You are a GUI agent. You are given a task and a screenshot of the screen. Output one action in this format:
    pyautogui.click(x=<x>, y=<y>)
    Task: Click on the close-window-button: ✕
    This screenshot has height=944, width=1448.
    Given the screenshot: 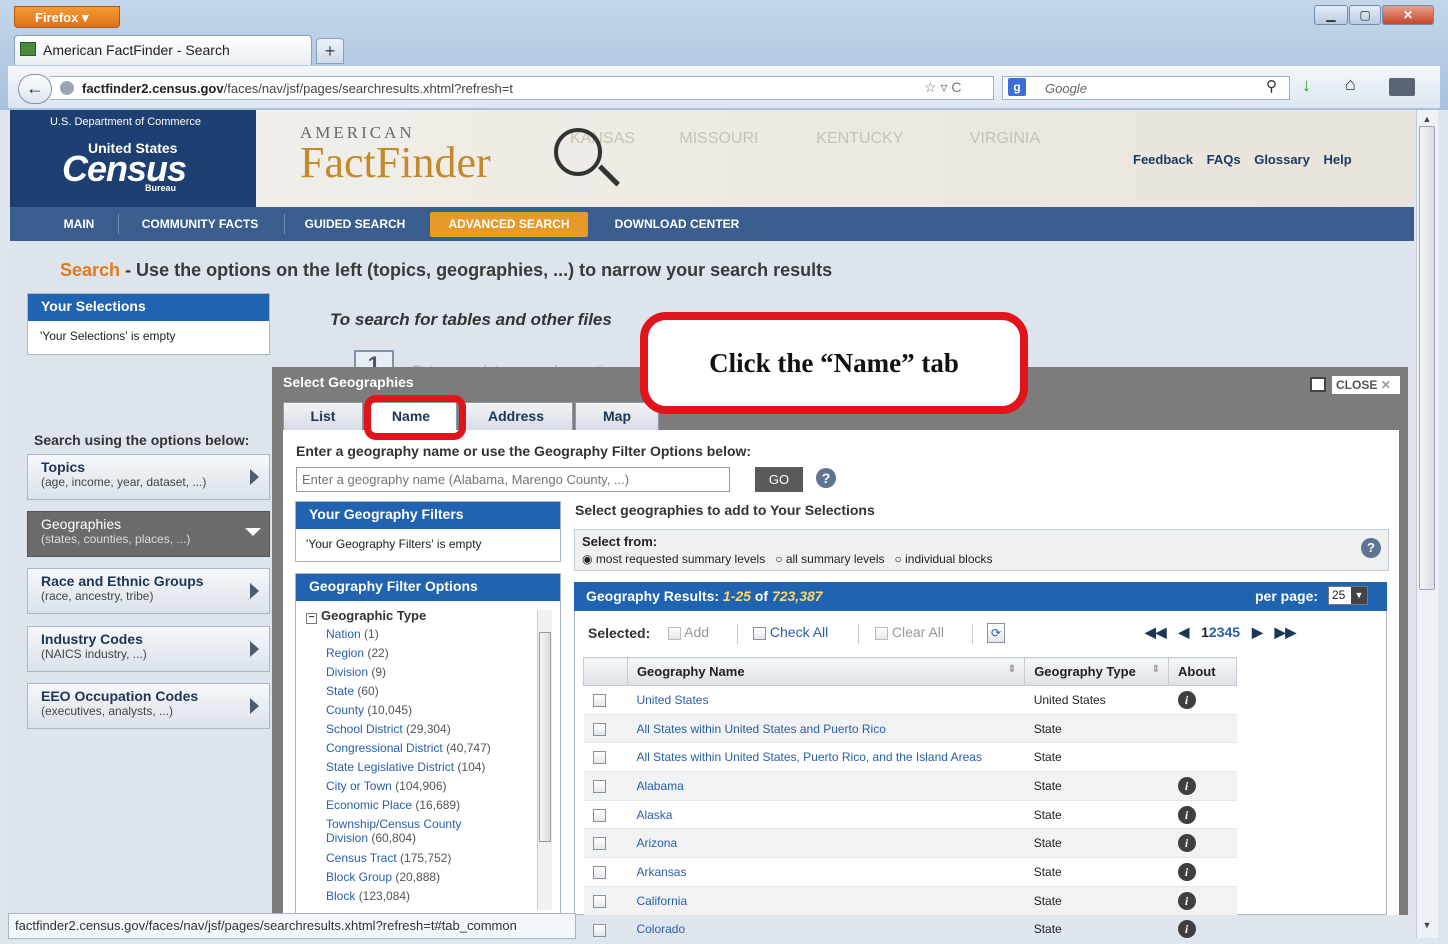 What is the action you would take?
    pyautogui.click(x=1408, y=15)
    